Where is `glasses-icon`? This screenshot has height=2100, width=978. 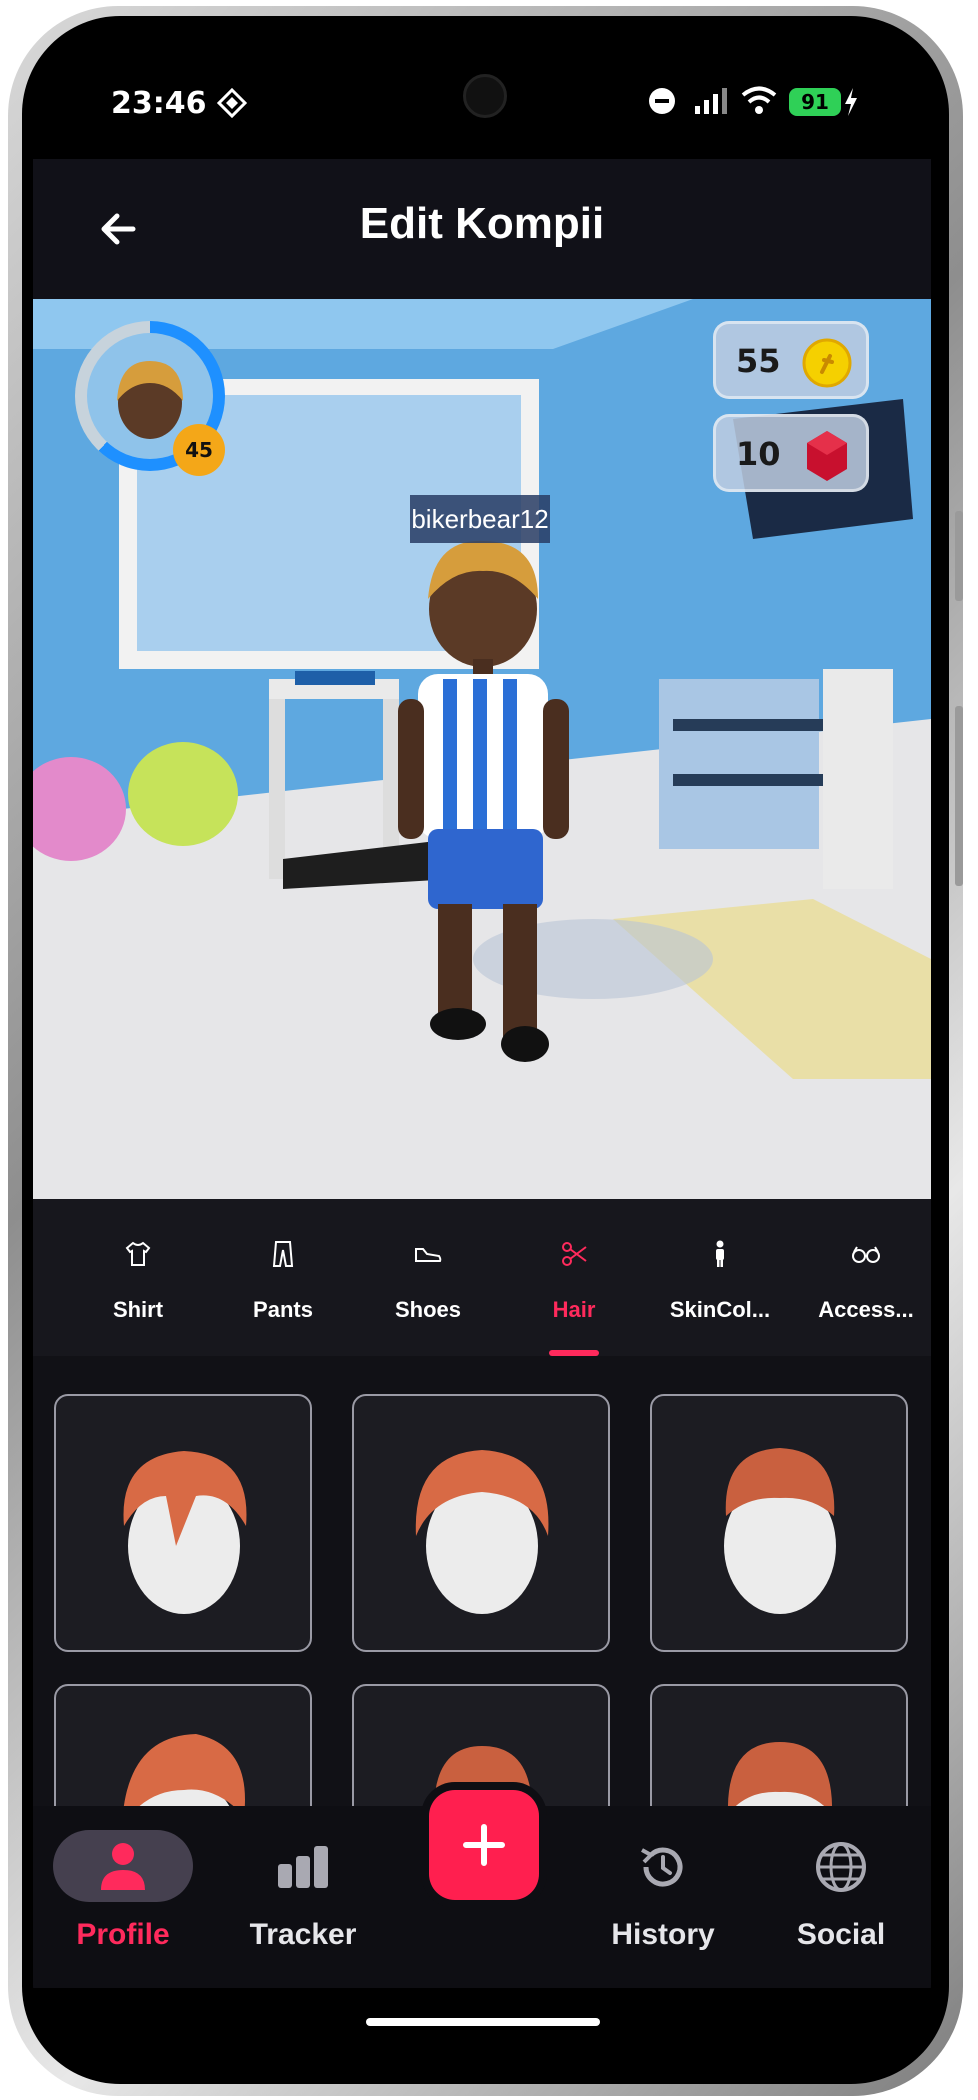 glasses-icon is located at coordinates (866, 1254).